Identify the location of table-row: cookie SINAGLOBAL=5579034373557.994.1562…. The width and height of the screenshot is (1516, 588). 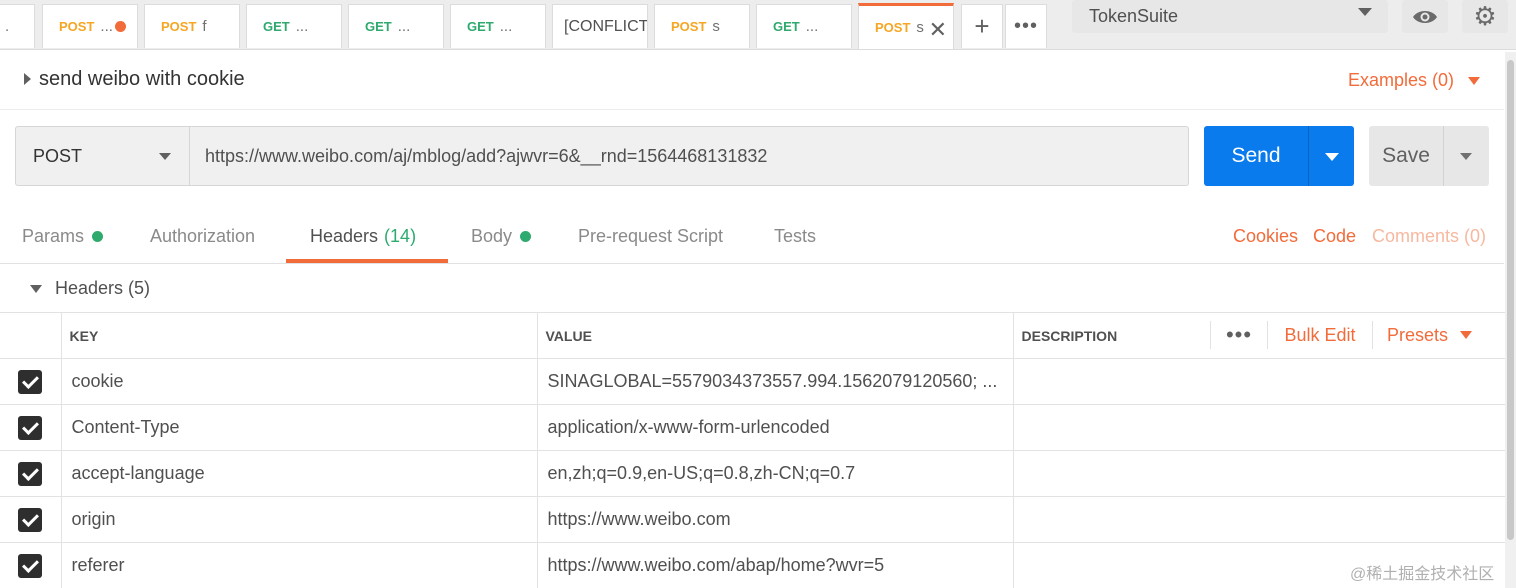
(753, 381).